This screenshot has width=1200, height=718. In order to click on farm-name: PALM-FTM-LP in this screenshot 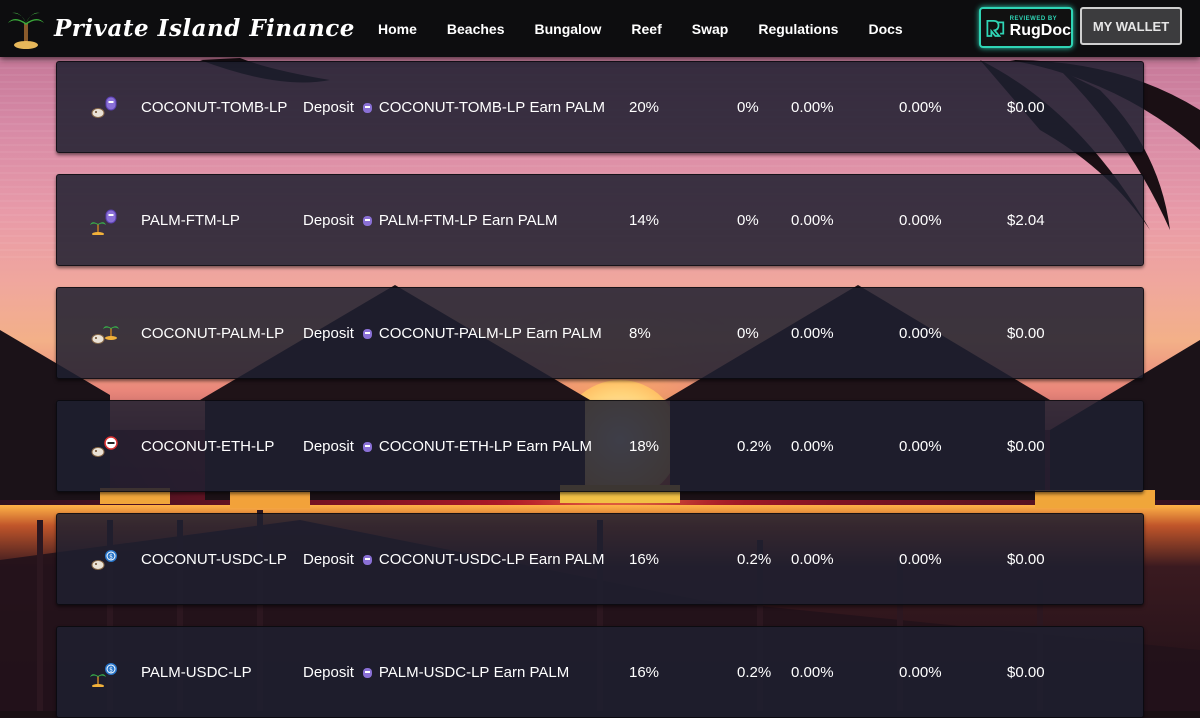, I will do `click(190, 220)`.